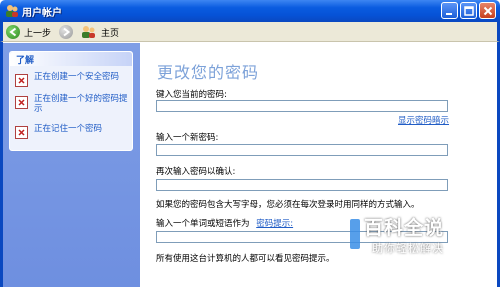 This screenshot has height=287, width=500. I want to click on help-item-label: 正在创建一个安全密码, so click(77, 77).